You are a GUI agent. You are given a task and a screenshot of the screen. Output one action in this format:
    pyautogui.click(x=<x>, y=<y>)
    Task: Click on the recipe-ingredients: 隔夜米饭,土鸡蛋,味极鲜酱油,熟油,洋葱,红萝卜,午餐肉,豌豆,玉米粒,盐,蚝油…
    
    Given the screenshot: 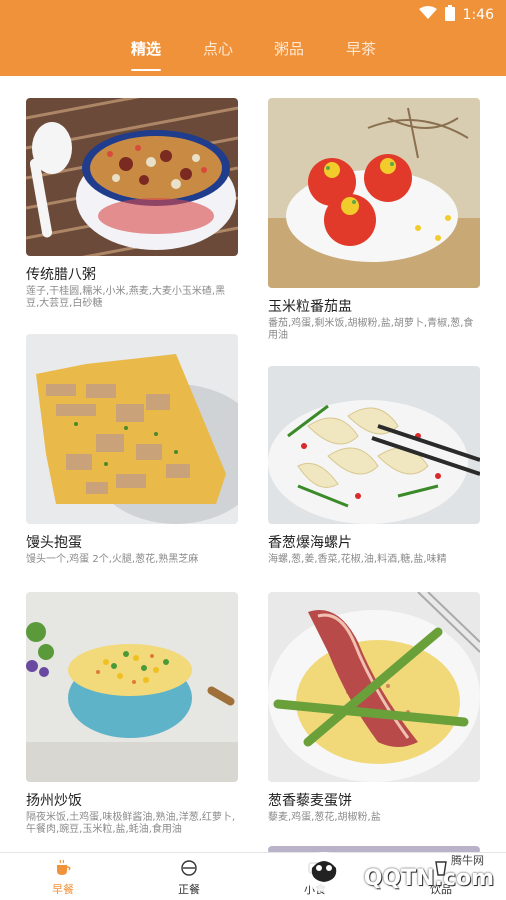 What is the action you would take?
    pyautogui.click(x=131, y=823)
    